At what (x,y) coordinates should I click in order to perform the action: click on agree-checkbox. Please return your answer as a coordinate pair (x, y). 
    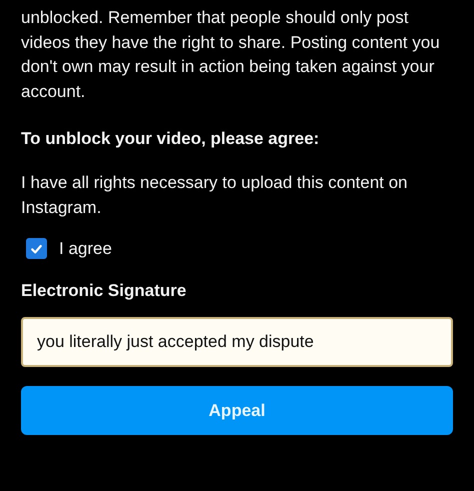
    Looking at the image, I should click on (36, 248).